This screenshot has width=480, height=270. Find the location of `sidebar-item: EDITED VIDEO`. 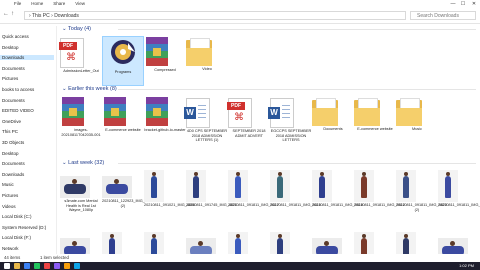

sidebar-item: EDITED VIDEO is located at coordinates (18, 110).